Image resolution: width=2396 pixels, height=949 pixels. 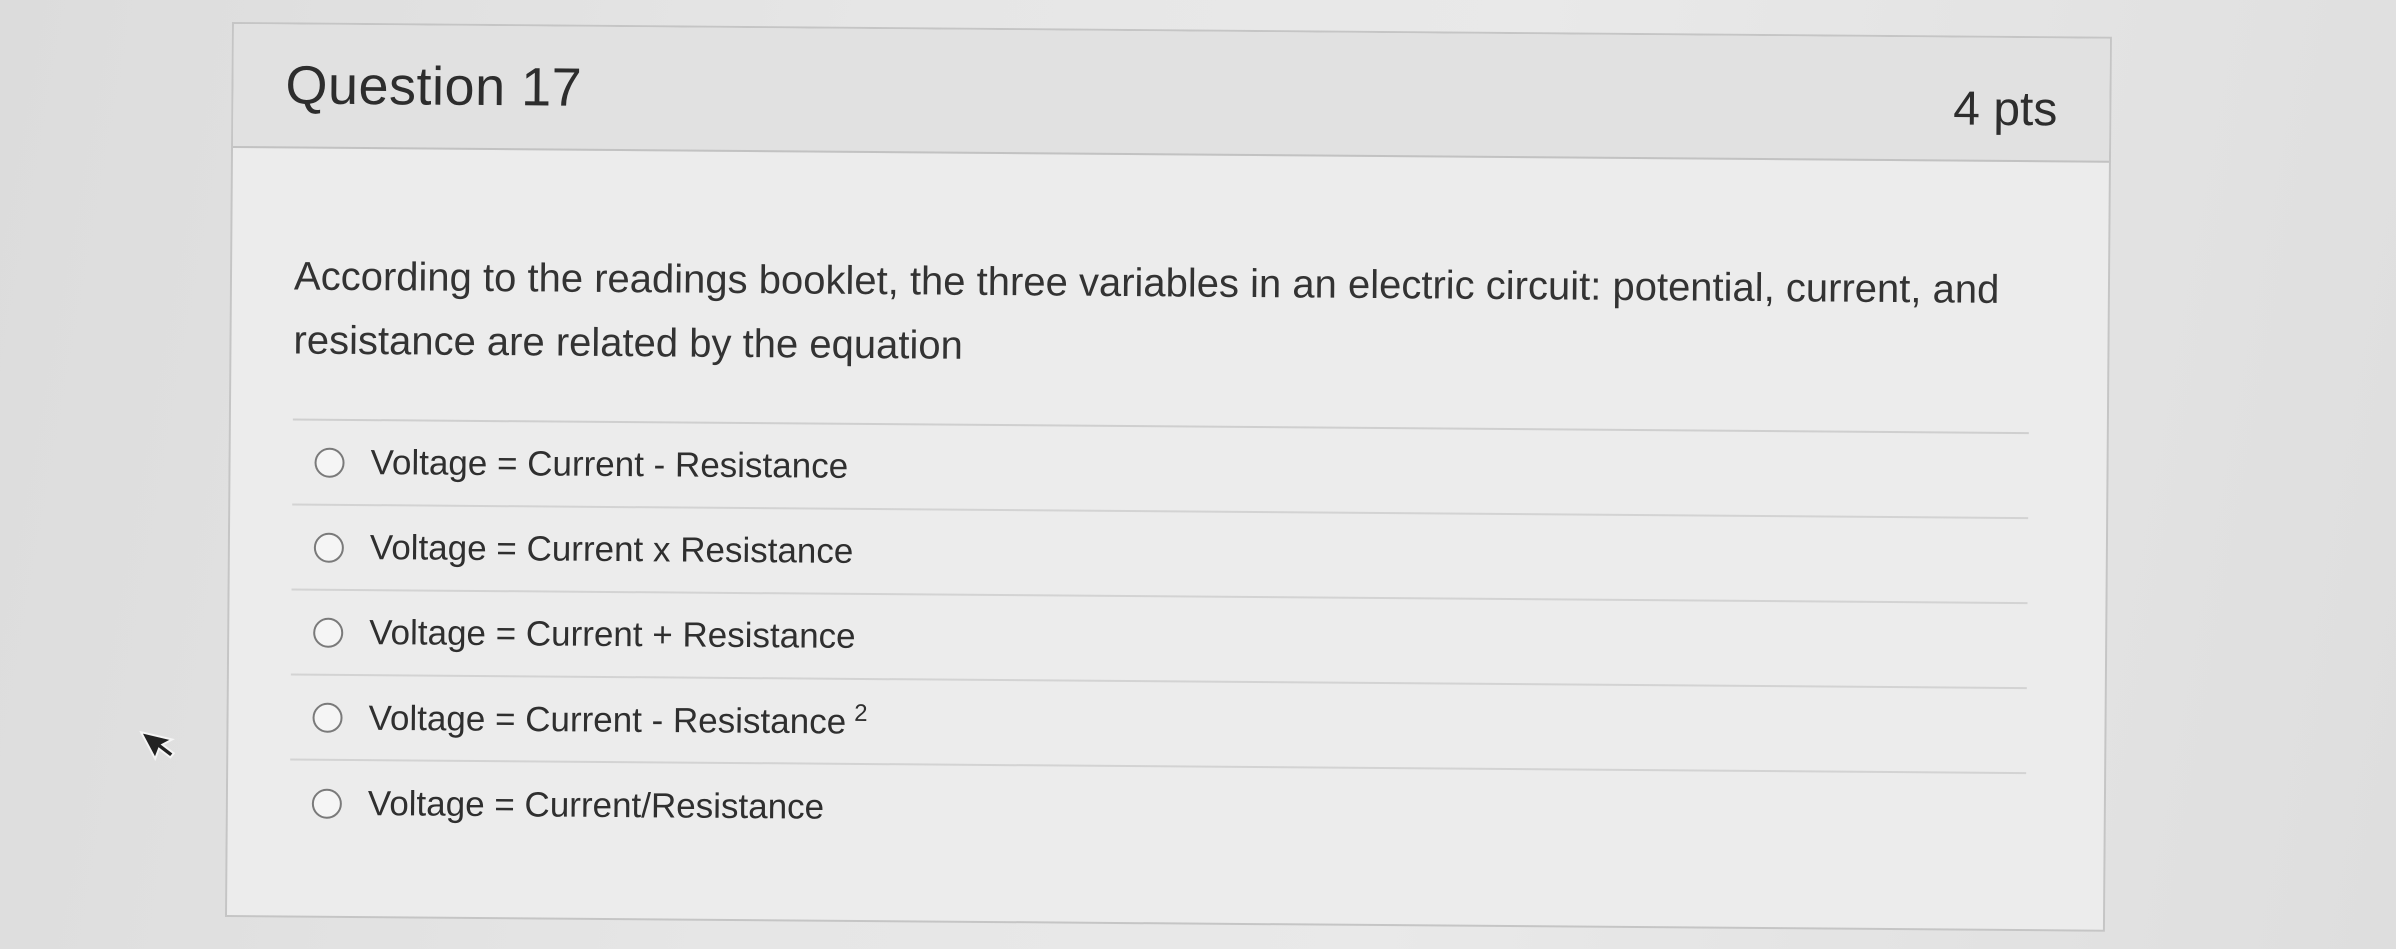 I want to click on answer-text: Voltage = Current + Resistance, so click(x=612, y=634).